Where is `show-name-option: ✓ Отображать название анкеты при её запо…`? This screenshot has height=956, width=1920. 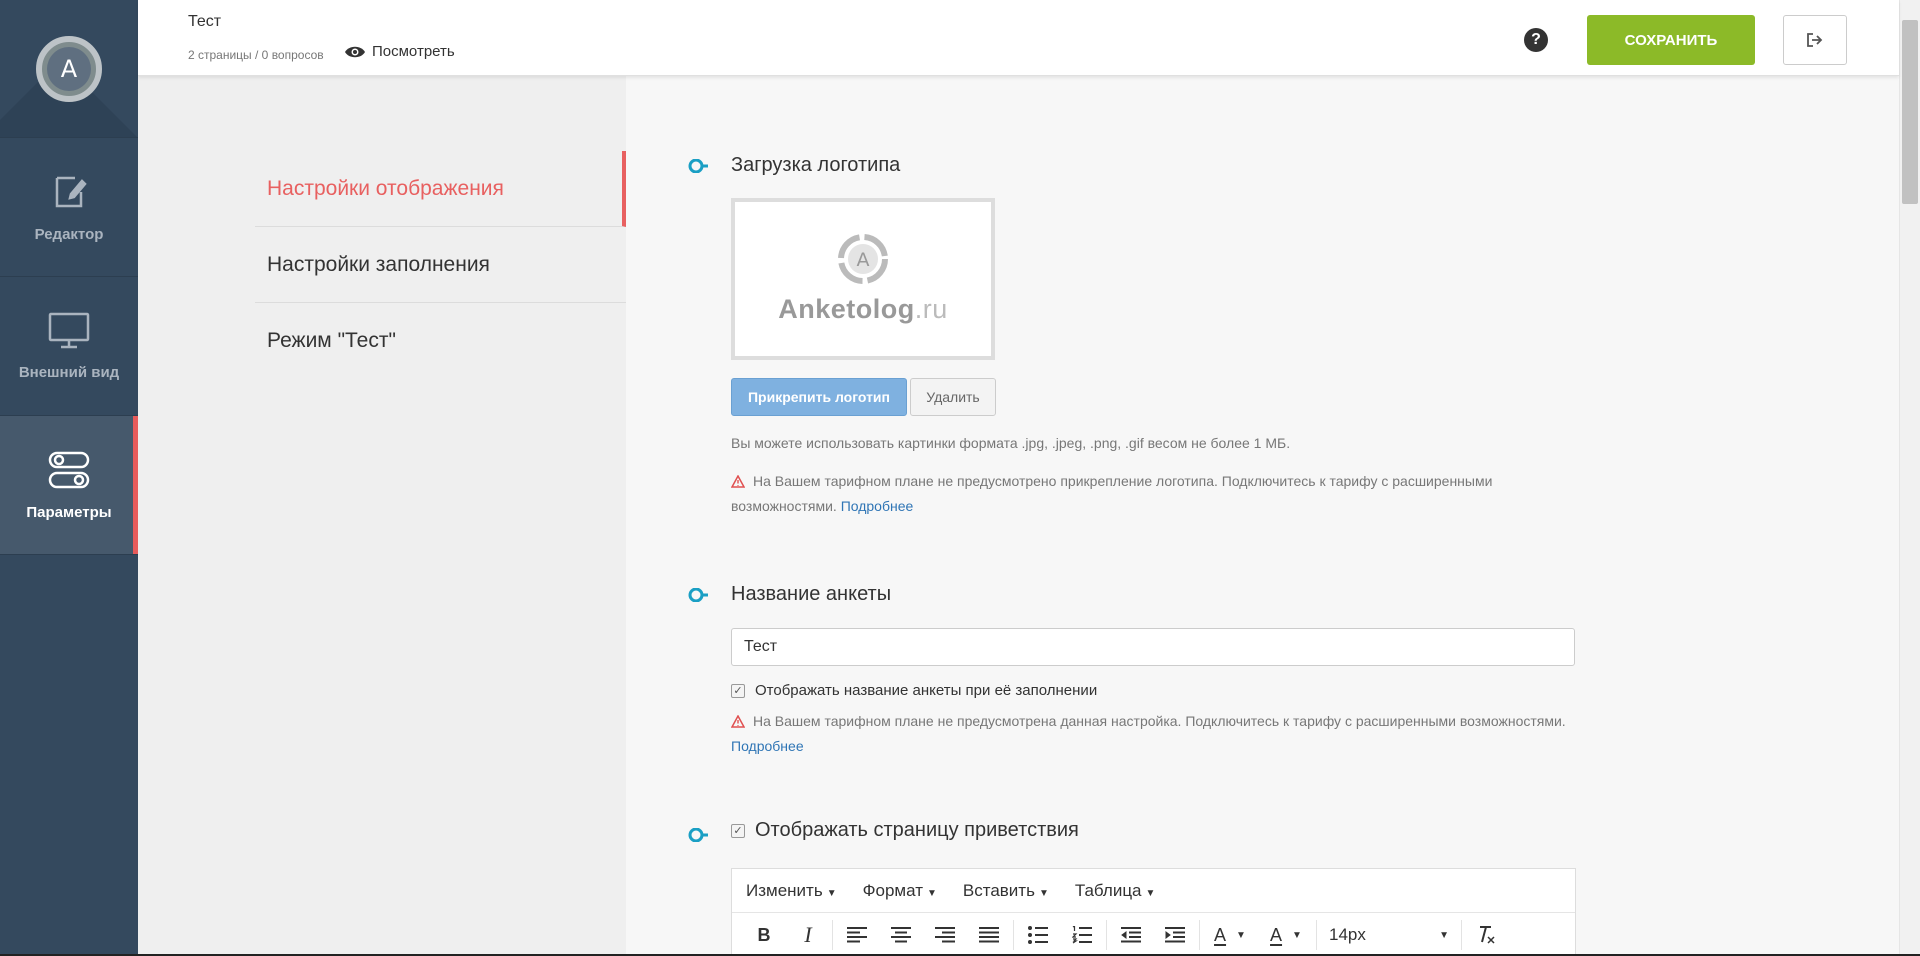 show-name-option: ✓ Отображать название анкеты при её запо… is located at coordinates (914, 690).